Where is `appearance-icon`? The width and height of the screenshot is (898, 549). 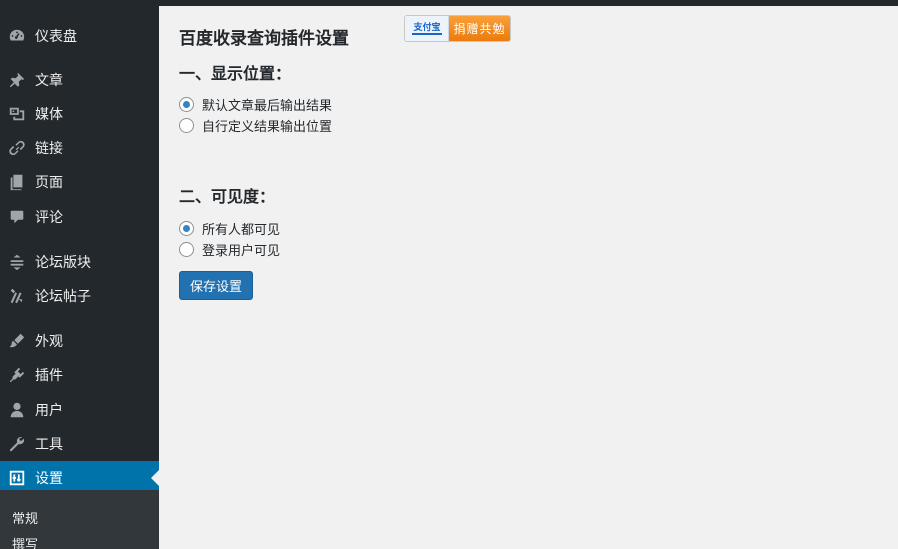
appearance-icon is located at coordinates (17, 341).